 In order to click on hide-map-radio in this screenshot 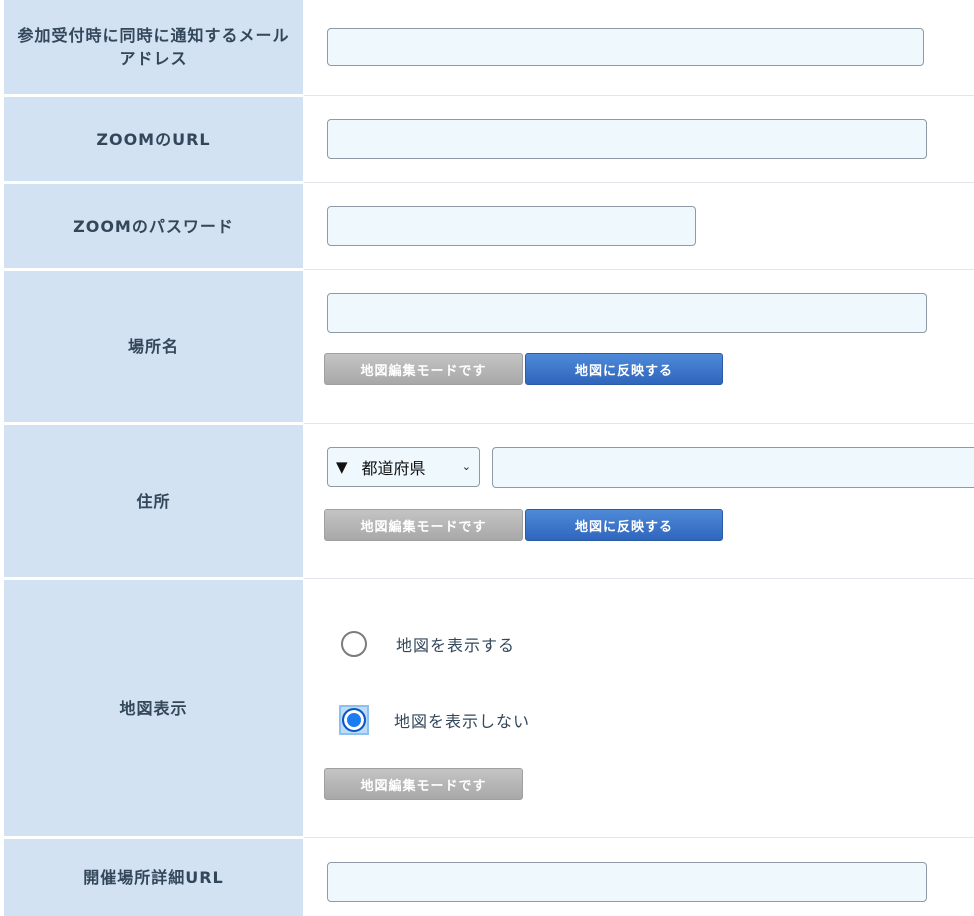, I will do `click(354, 720)`.